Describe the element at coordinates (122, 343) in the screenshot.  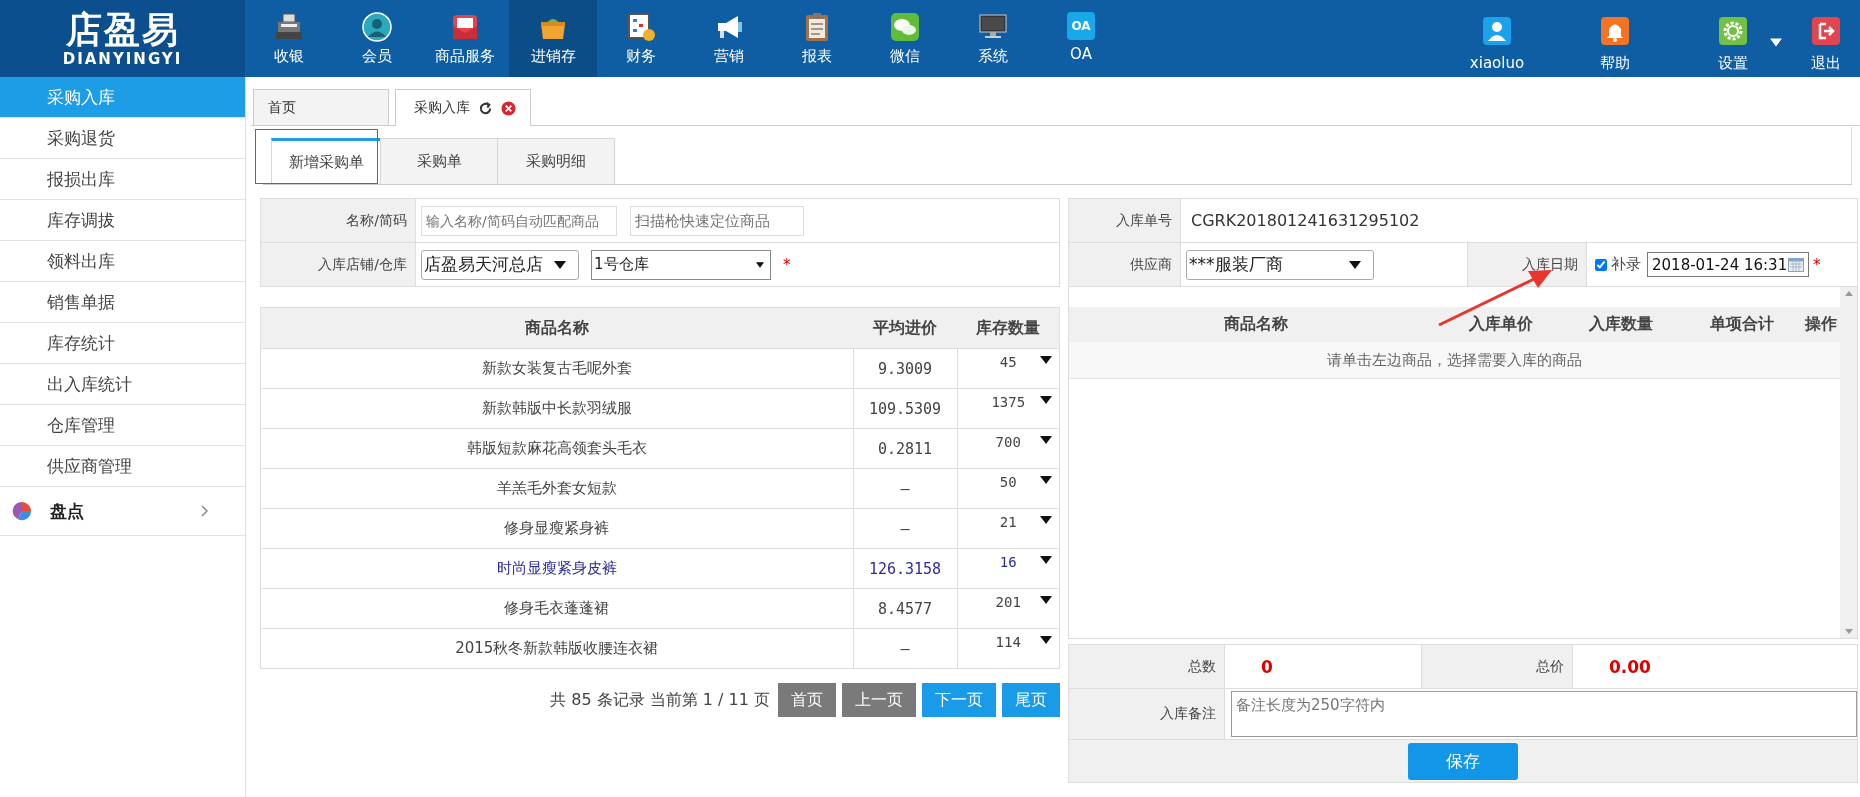
I see `sidebar-item: 库存统计` at that location.